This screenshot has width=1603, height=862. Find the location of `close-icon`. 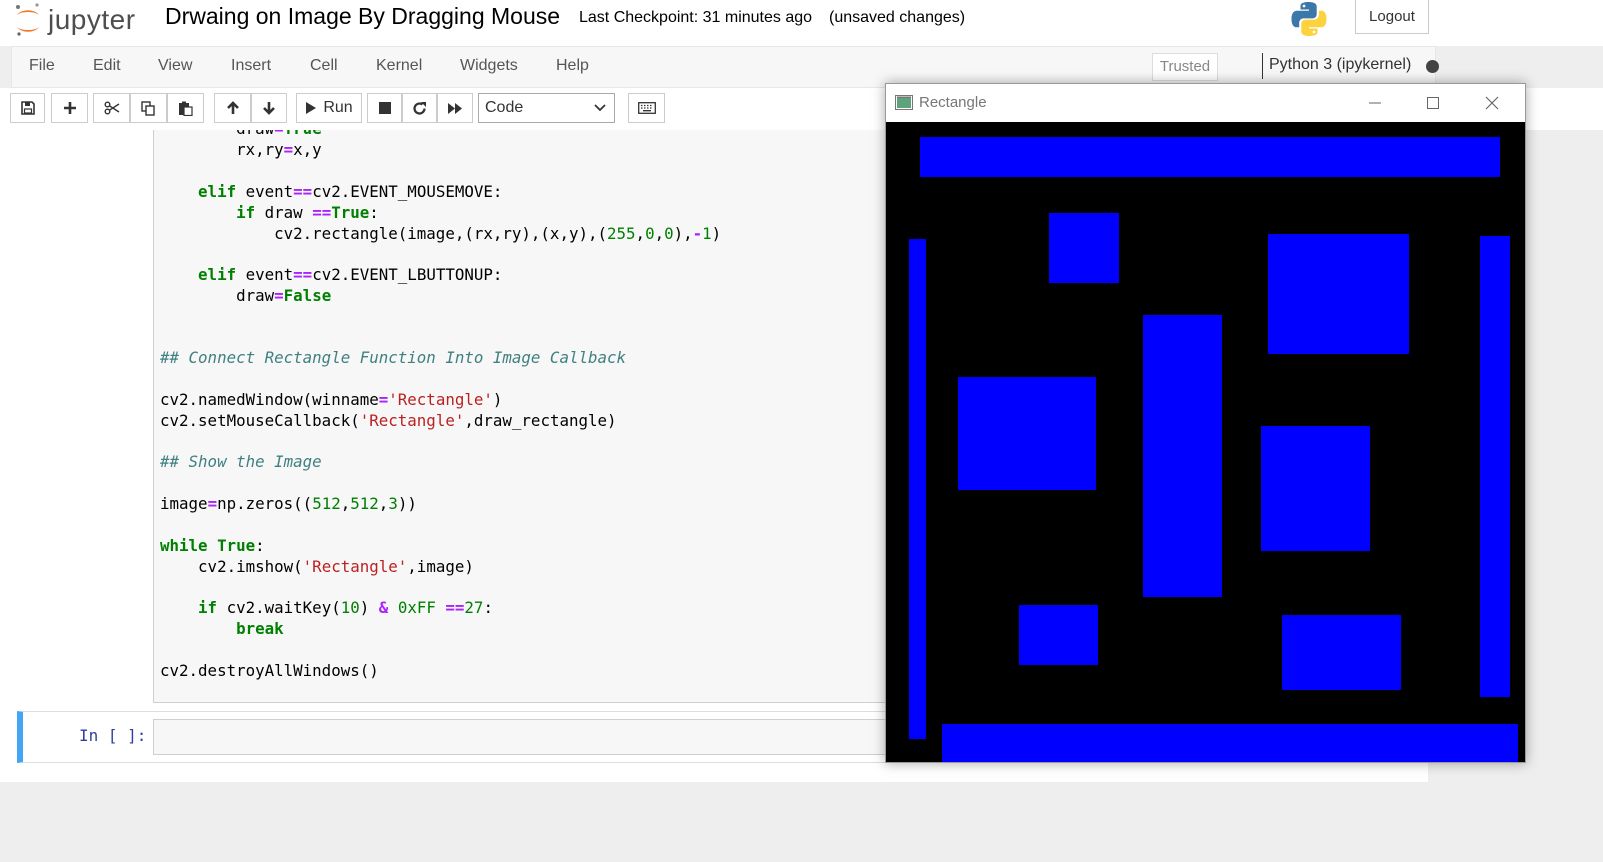

close-icon is located at coordinates (1492, 103).